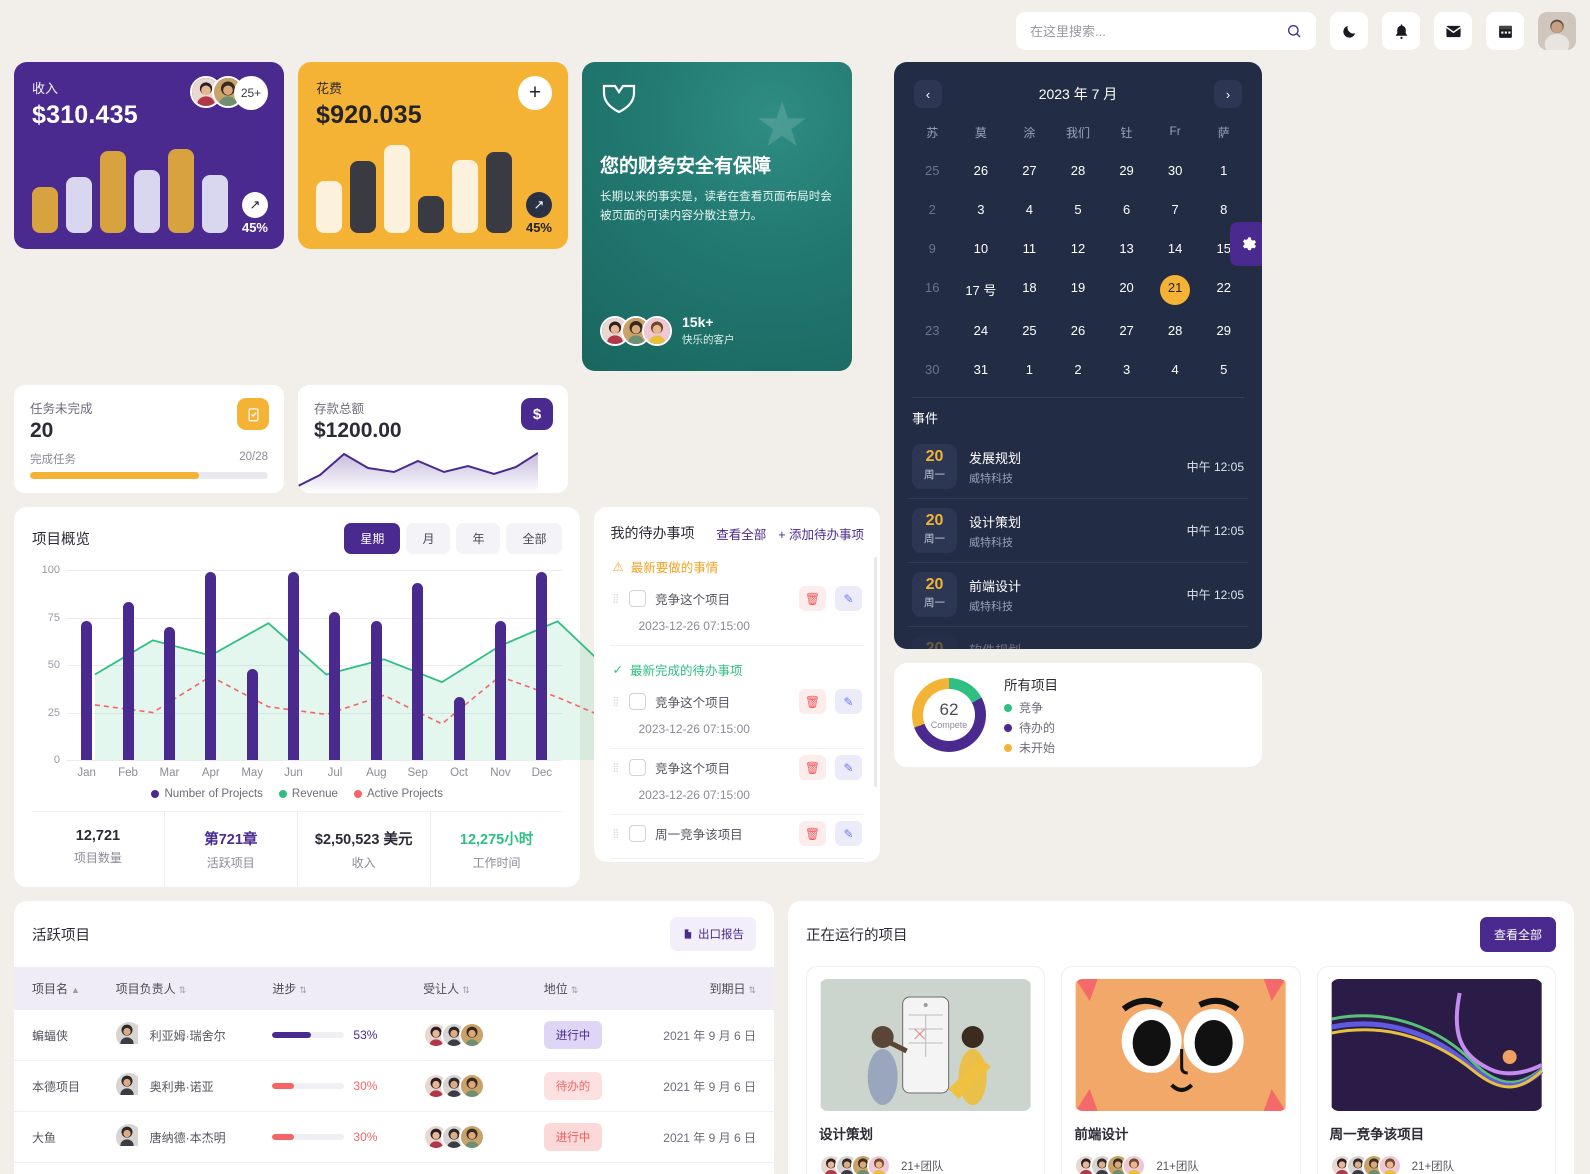 Image resolution: width=1590 pixels, height=1174 pixels. I want to click on mail-button, so click(1453, 31).